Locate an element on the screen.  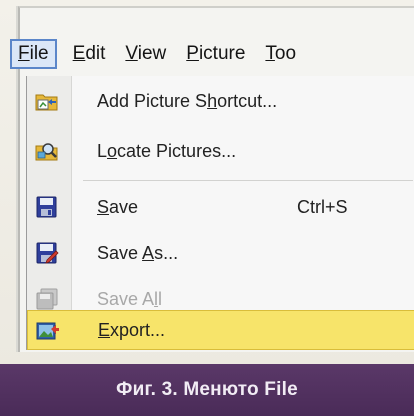
add-shortcut-icon is located at coordinates (47, 101).